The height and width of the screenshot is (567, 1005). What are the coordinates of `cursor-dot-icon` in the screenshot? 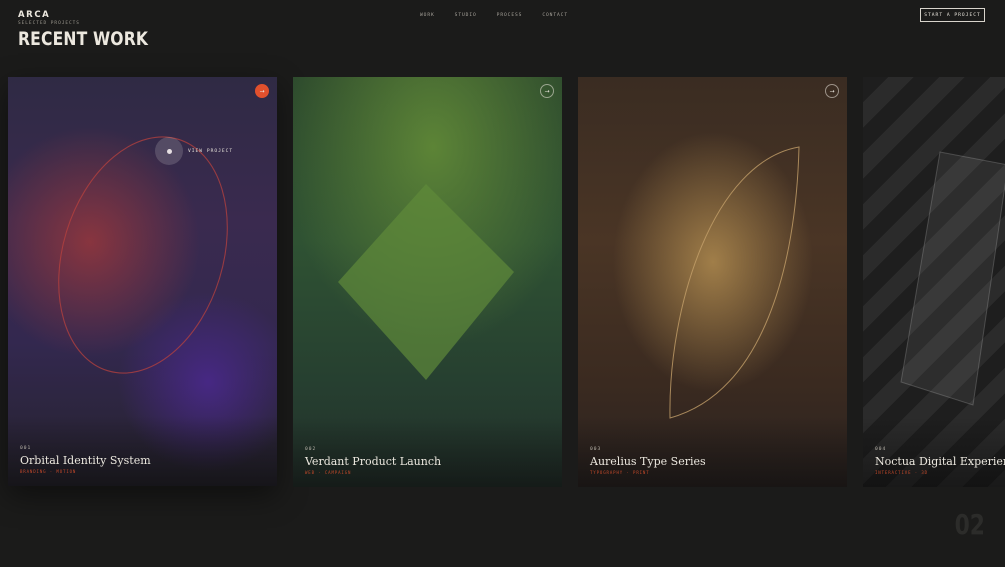 It's located at (169, 151).